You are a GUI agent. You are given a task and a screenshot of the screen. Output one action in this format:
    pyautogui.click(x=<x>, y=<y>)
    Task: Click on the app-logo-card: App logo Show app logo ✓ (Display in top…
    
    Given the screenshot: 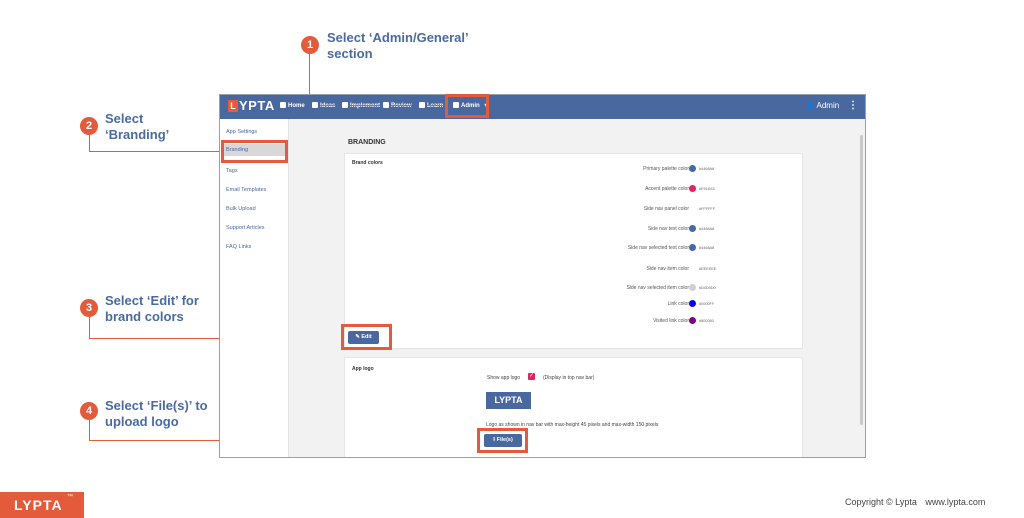 What is the action you would take?
    pyautogui.click(x=573, y=407)
    